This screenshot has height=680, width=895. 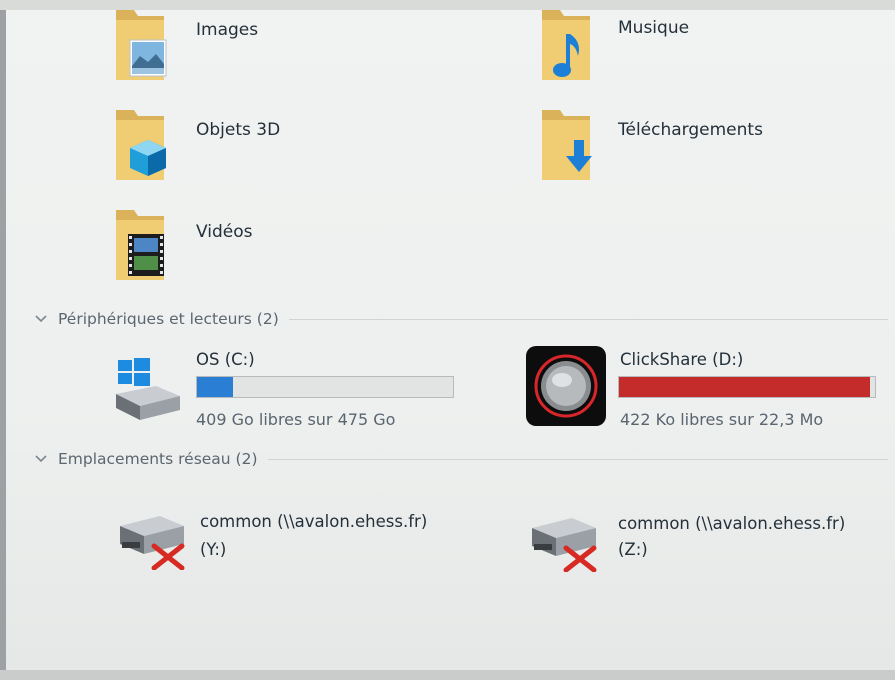 What do you see at coordinates (722, 419) in the screenshot?
I see `drive-space-d: 422 Ko libres sur 22,3 Mo` at bounding box center [722, 419].